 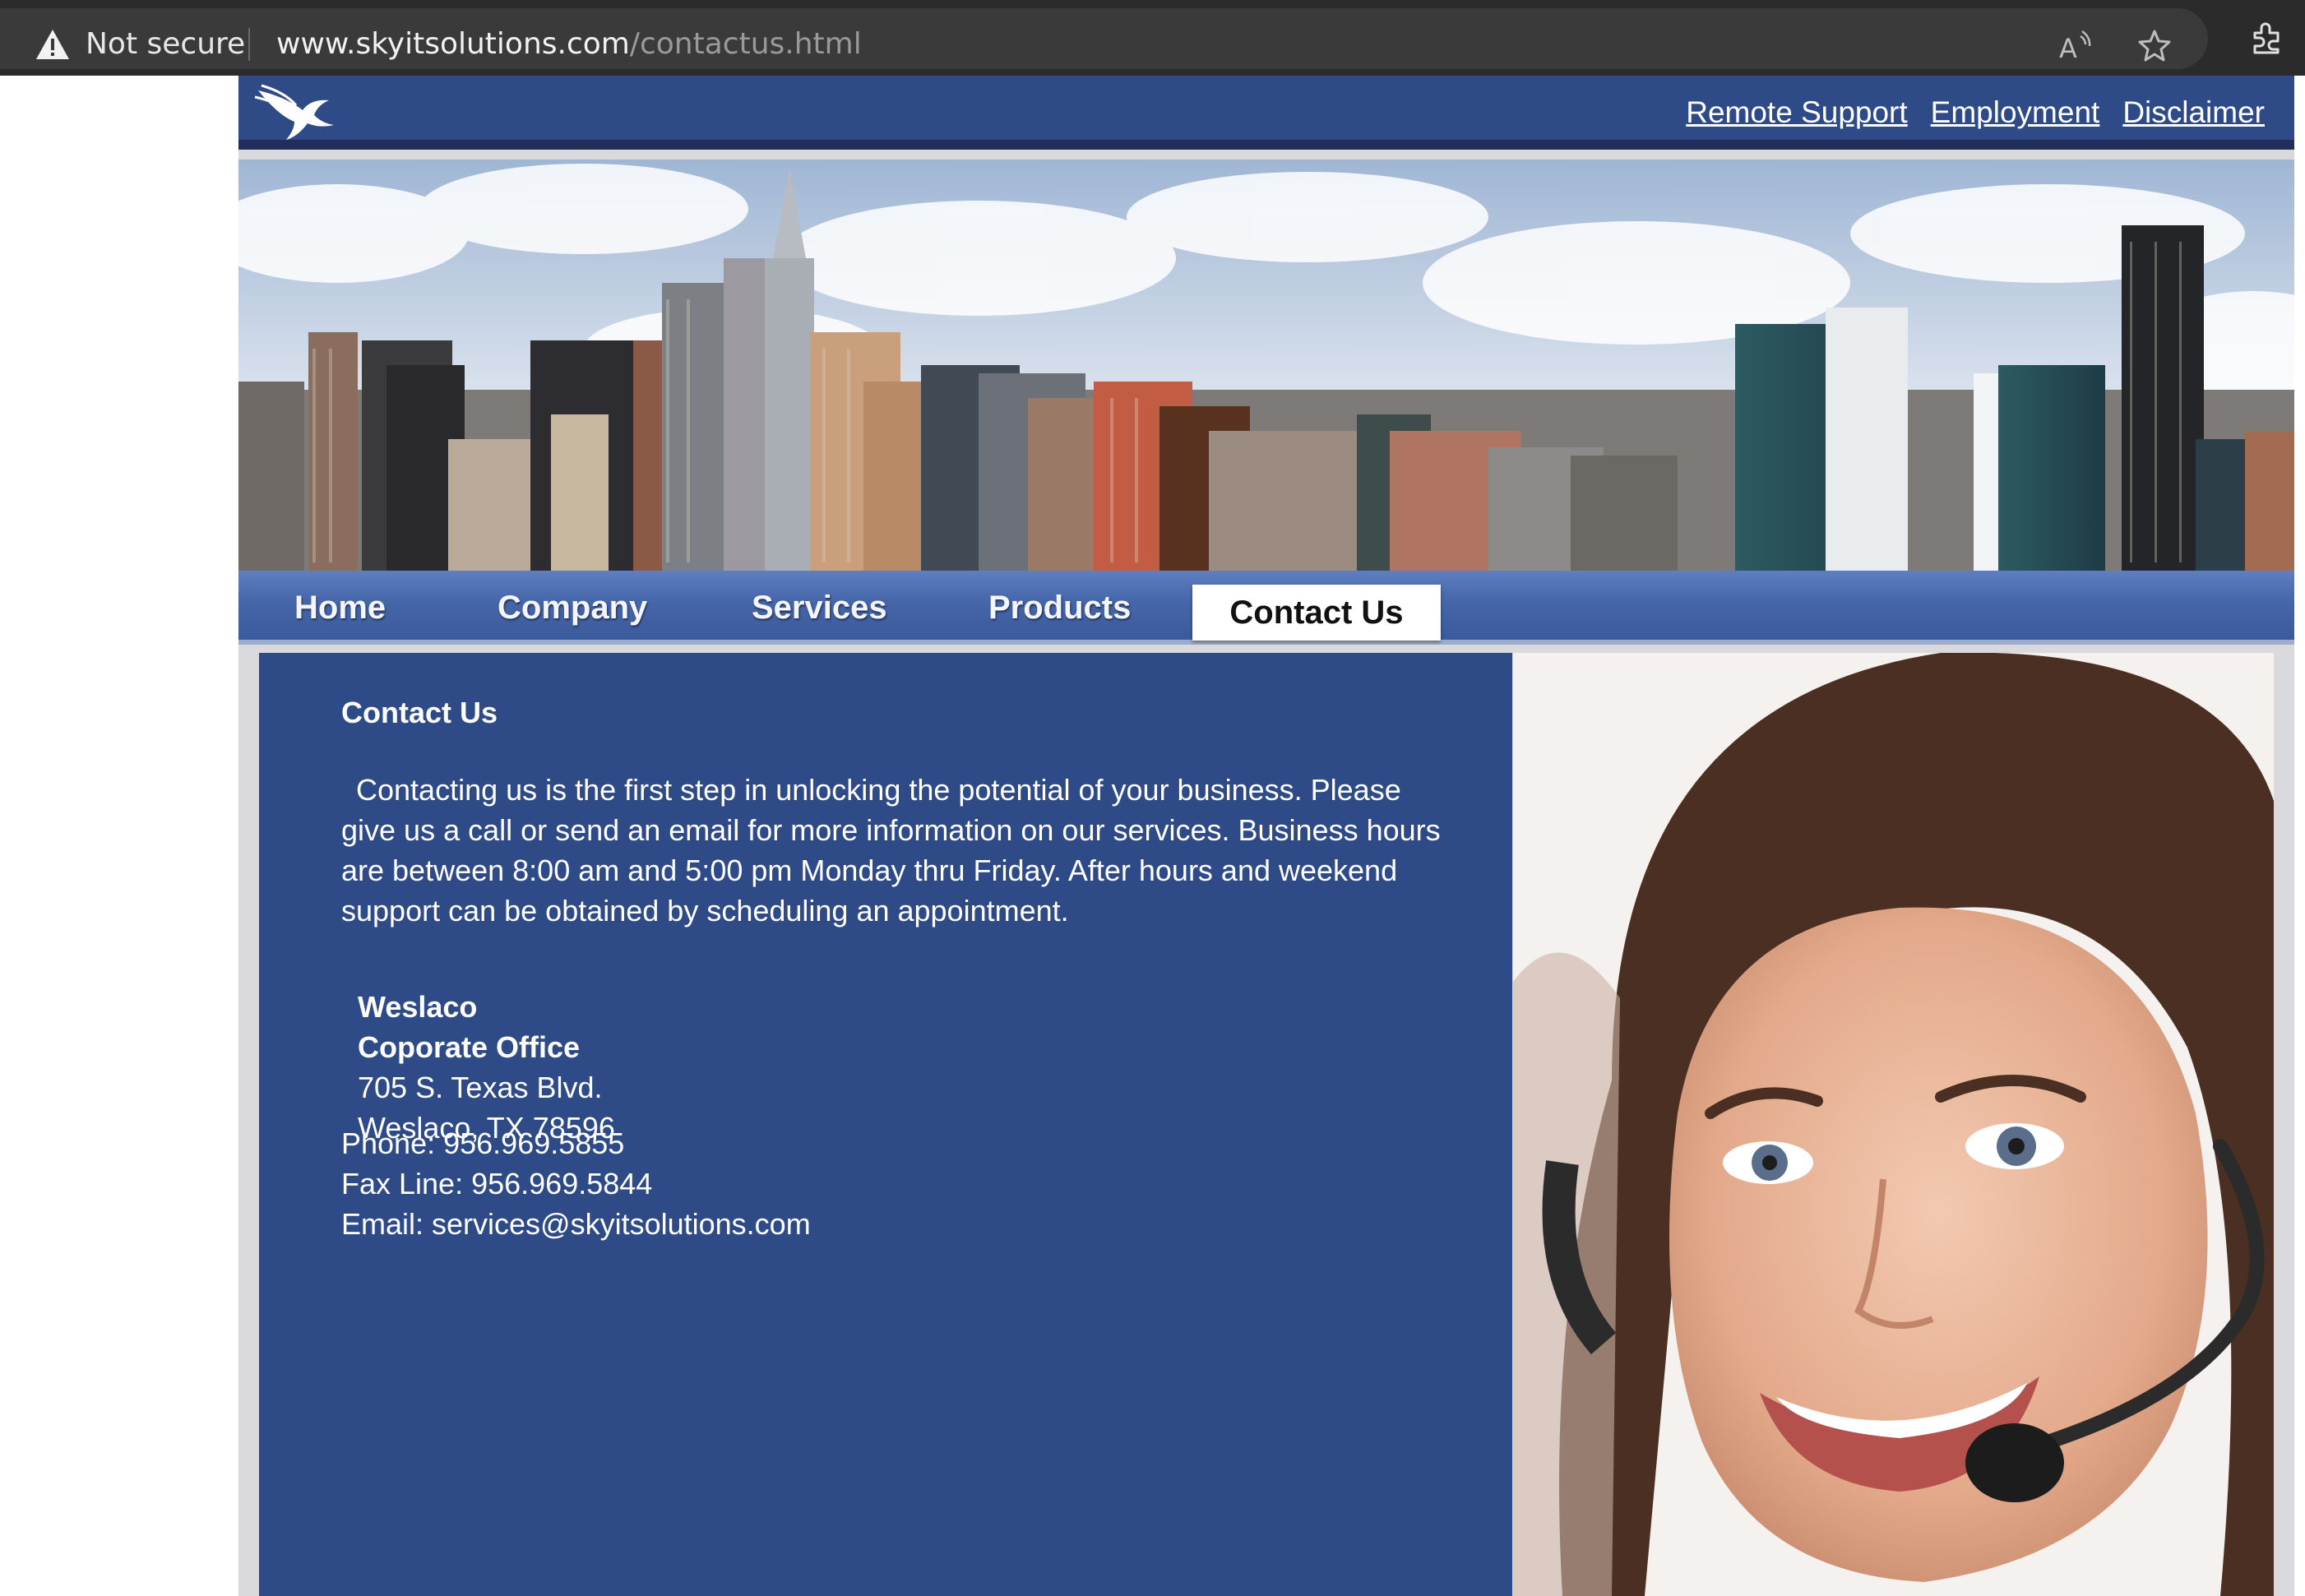 What do you see at coordinates (572, 607) in the screenshot?
I see `nav-company: Company` at bounding box center [572, 607].